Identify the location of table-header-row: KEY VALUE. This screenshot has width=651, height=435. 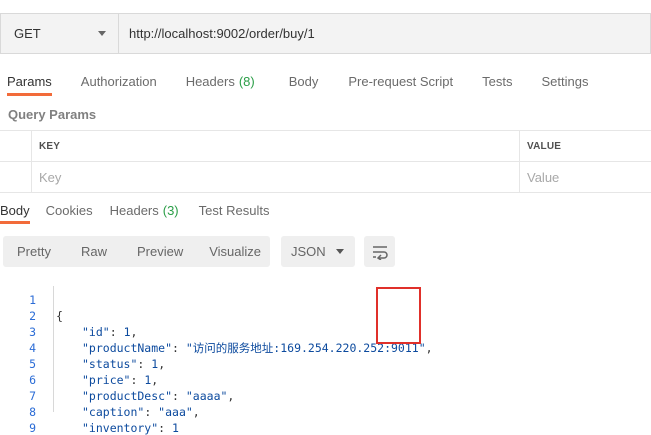
(325, 146).